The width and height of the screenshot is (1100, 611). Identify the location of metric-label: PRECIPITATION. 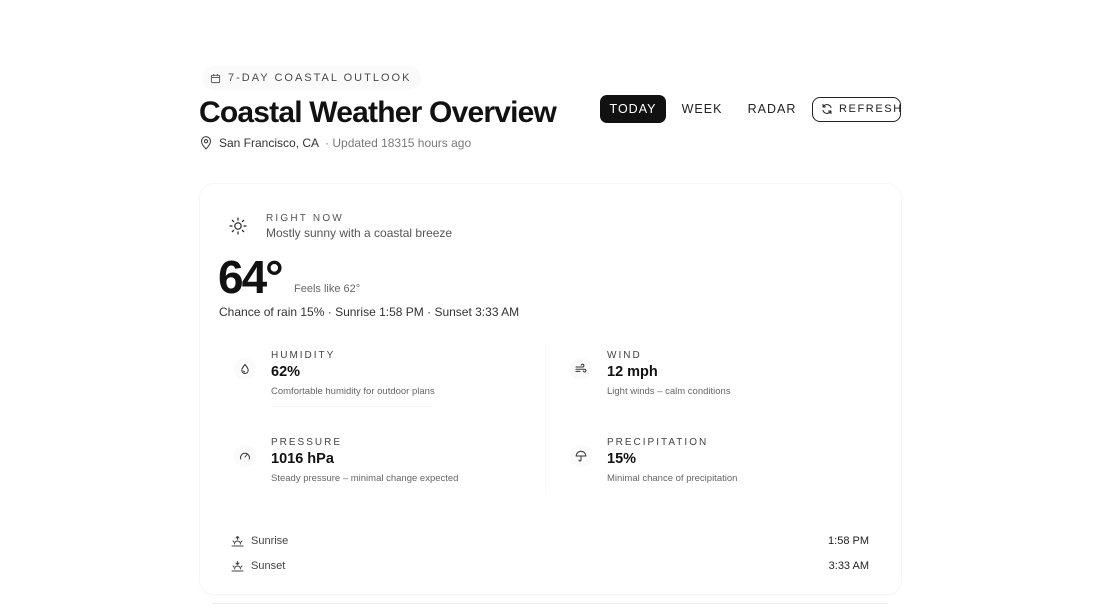
(658, 442).